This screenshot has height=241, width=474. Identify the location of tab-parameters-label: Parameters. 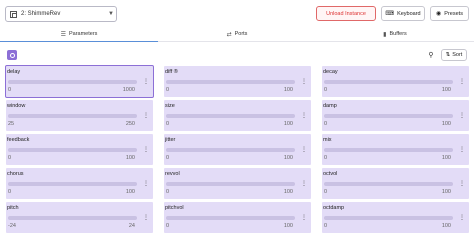
(83, 34).